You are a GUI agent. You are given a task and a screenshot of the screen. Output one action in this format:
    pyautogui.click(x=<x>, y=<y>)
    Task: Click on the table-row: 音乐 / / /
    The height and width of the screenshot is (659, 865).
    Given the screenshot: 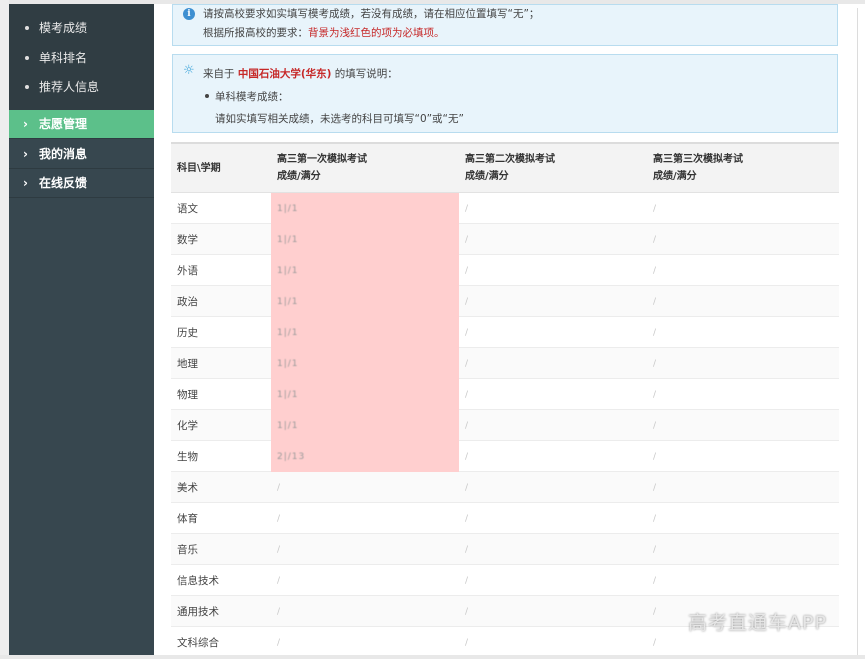 What is the action you would take?
    pyautogui.click(x=505, y=549)
    